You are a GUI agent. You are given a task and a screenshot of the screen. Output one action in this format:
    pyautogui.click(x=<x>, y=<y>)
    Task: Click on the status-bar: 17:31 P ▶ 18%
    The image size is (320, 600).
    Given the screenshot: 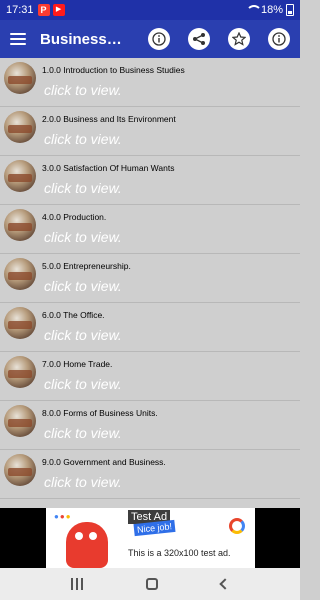 What is the action you would take?
    pyautogui.click(x=150, y=10)
    